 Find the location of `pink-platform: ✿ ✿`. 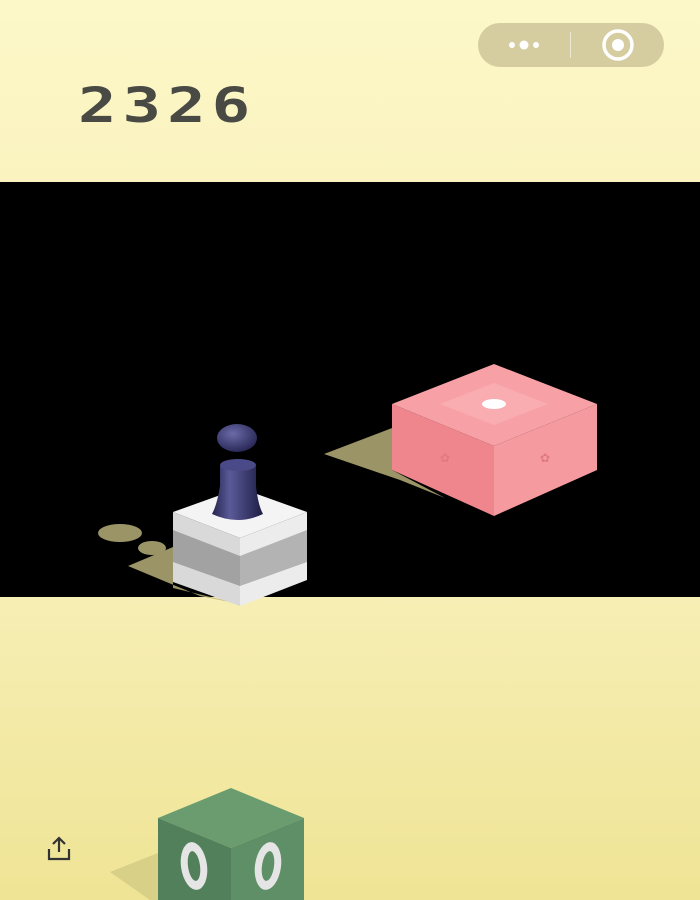

pink-platform: ✿ ✿ is located at coordinates (494, 440).